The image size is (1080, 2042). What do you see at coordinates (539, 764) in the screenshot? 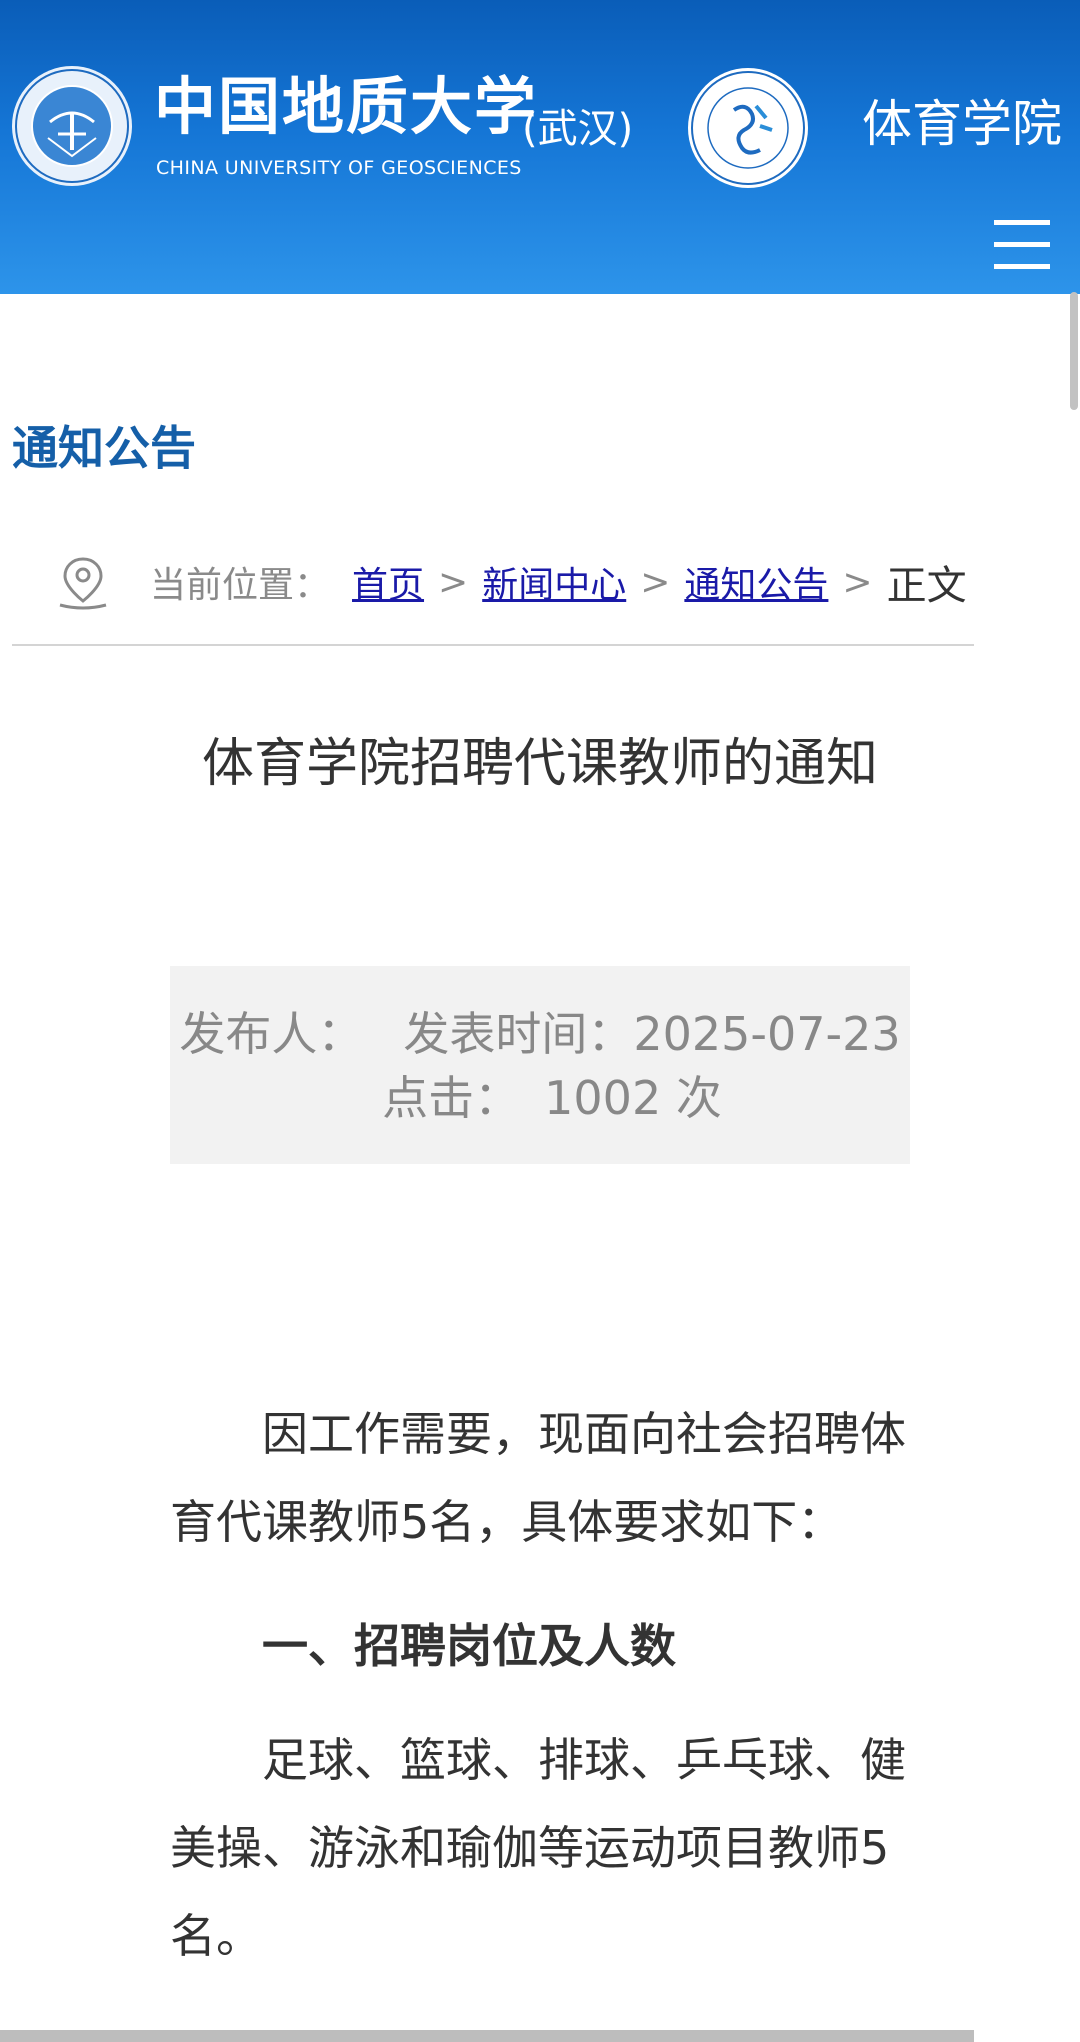
I see `article-title: 体育学院招聘代课教师的通知` at bounding box center [539, 764].